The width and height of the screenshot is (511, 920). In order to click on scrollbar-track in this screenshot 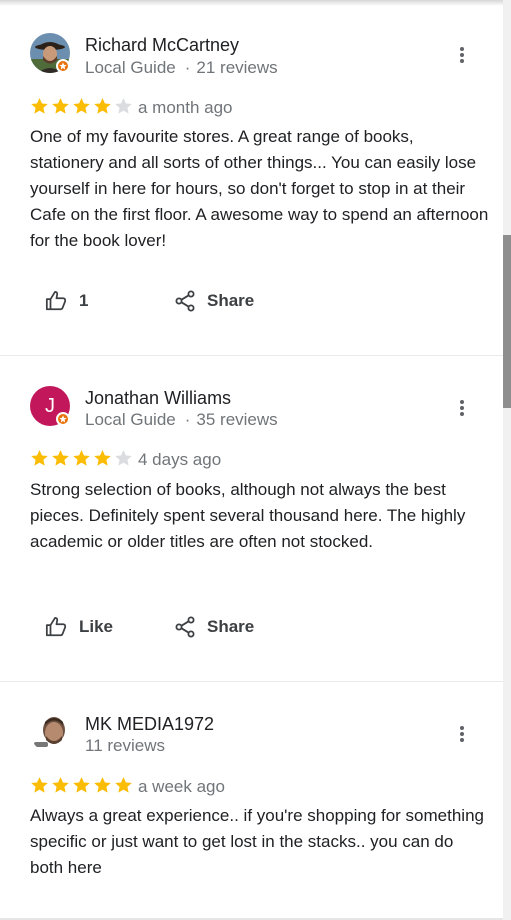, I will do `click(507, 460)`.